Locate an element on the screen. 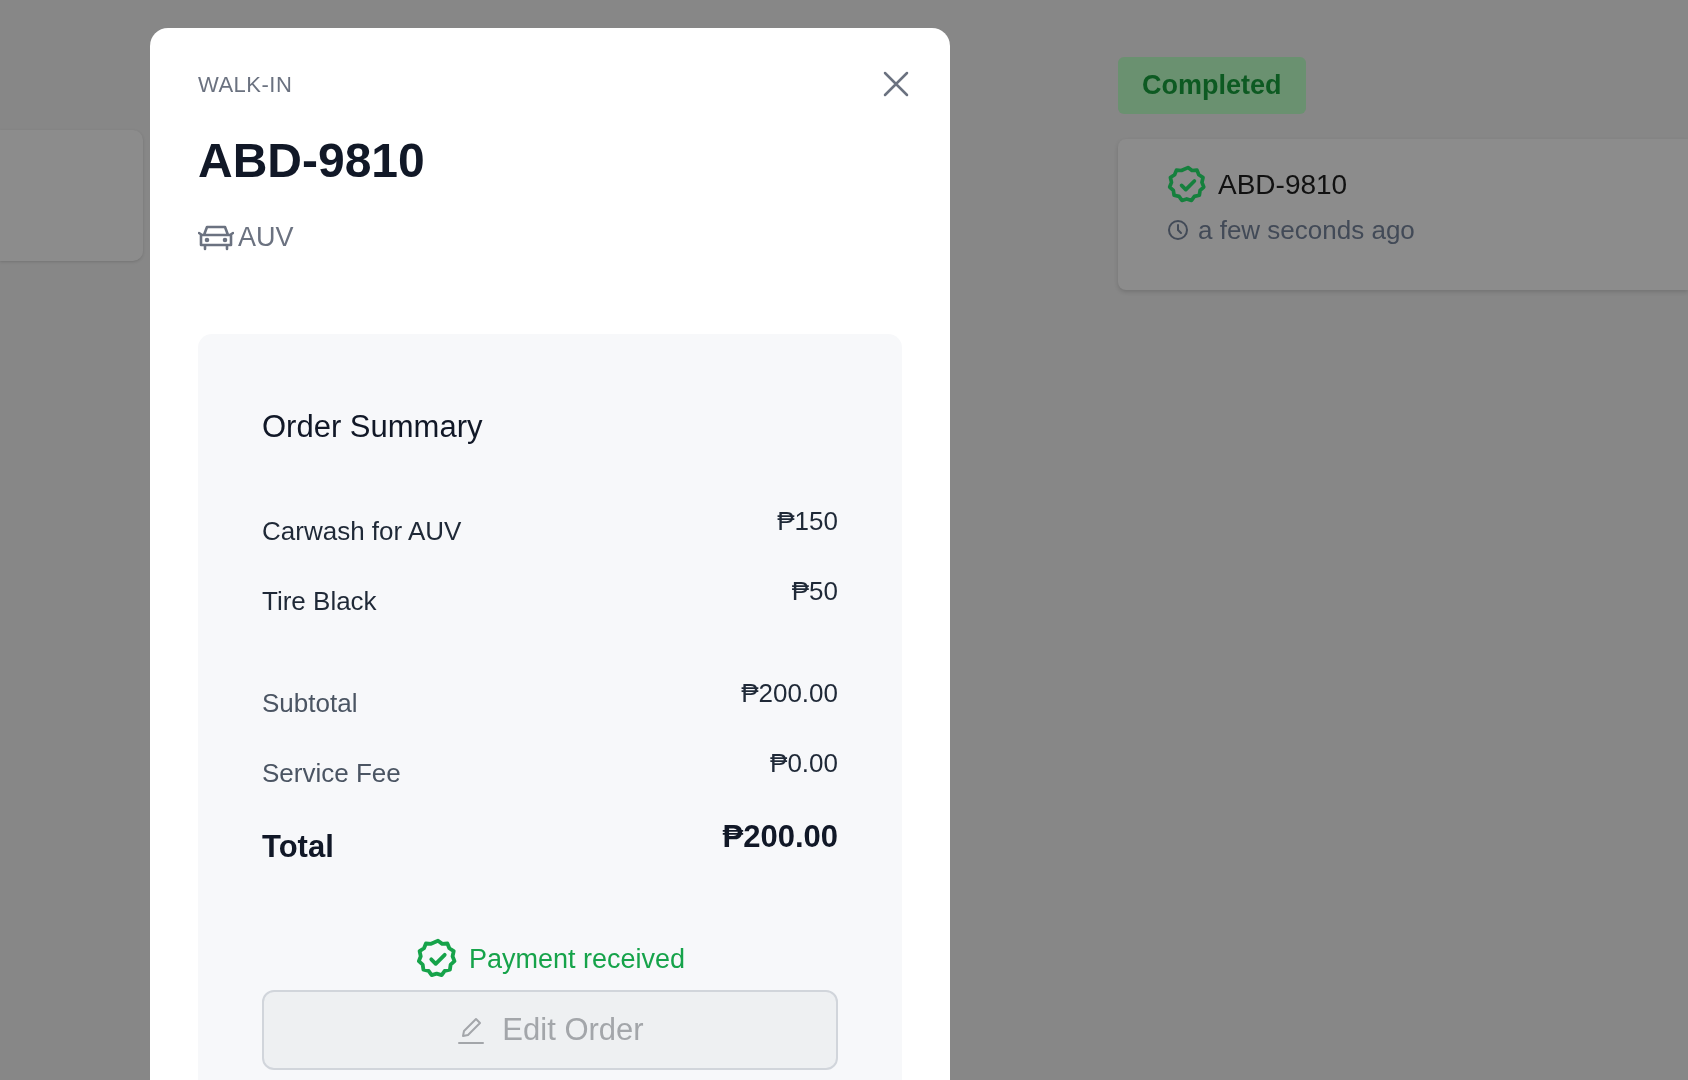 This screenshot has width=1688, height=1080. item-price: ₱50 is located at coordinates (814, 591).